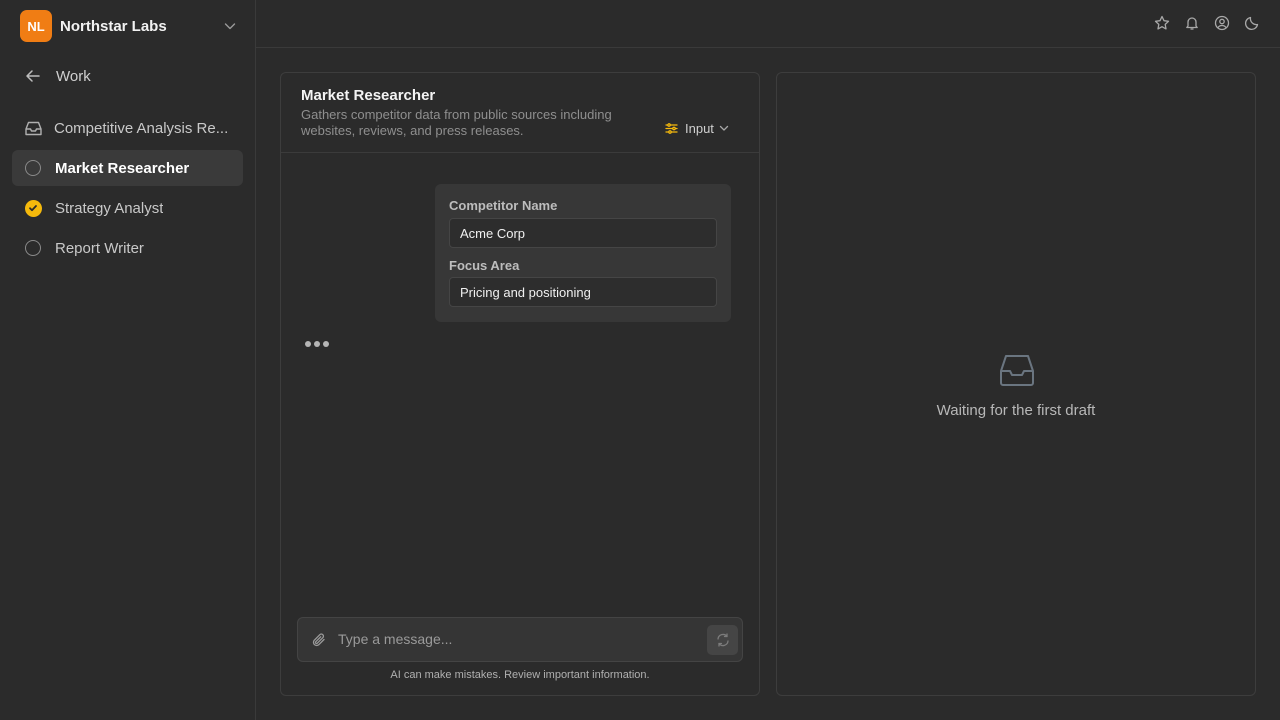  What do you see at coordinates (33, 76) in the screenshot?
I see `arrow-left-icon` at bounding box center [33, 76].